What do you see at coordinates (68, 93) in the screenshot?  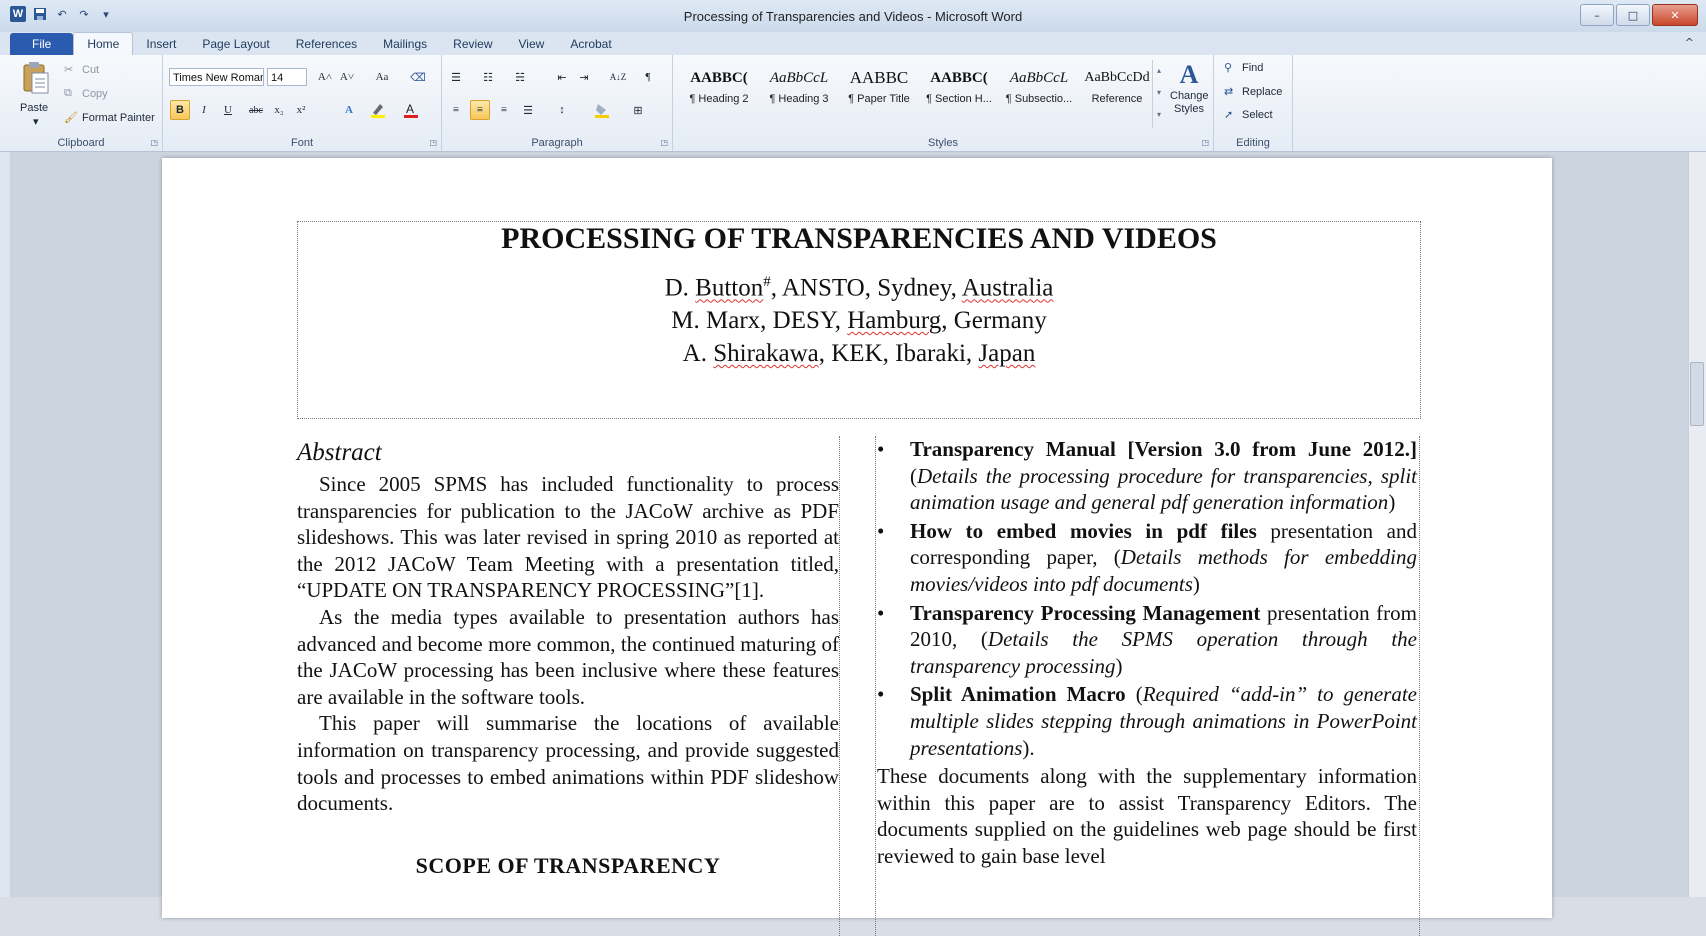 I see `copy-icon: ⧉` at bounding box center [68, 93].